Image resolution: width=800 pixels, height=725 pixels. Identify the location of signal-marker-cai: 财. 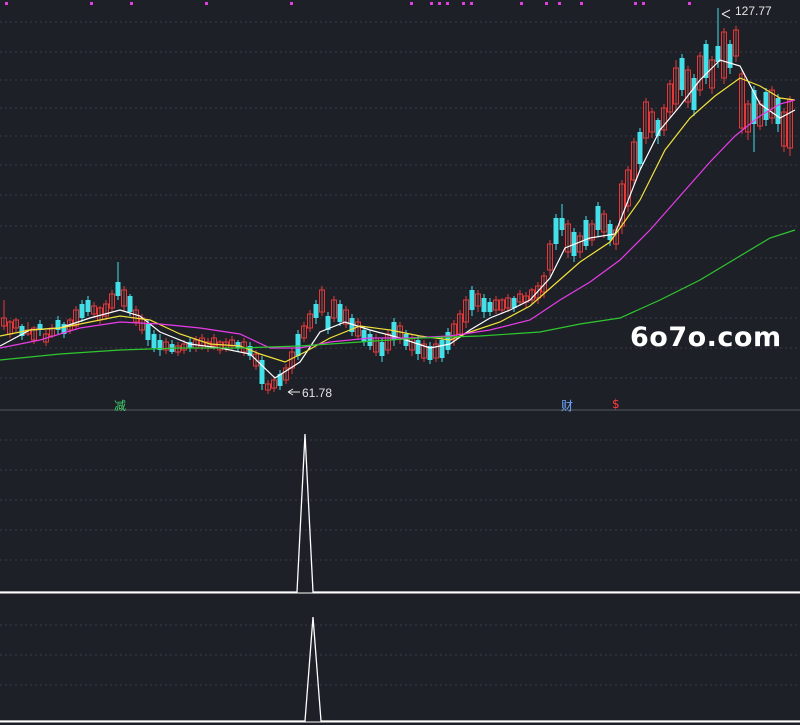
(567, 406).